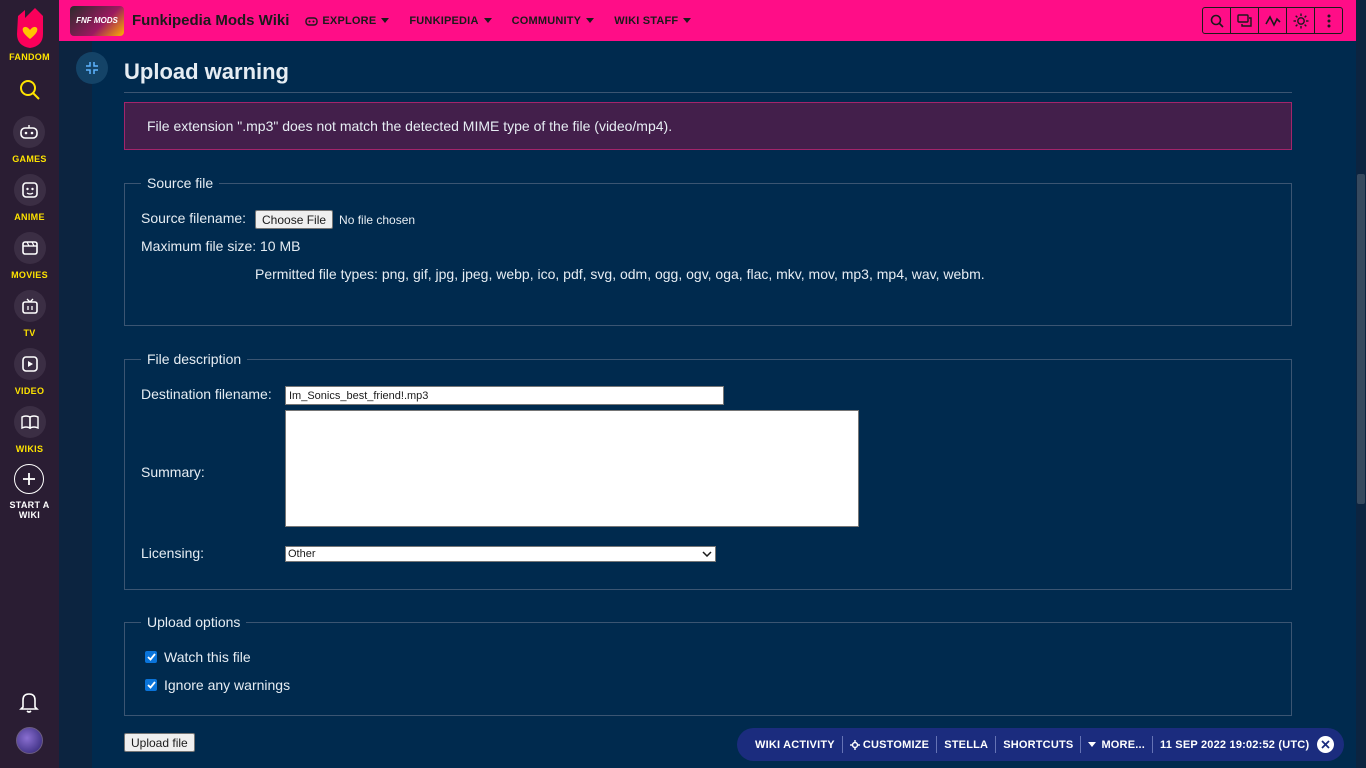 Image resolution: width=1366 pixels, height=768 pixels. What do you see at coordinates (151, 657) in the screenshot?
I see `watch-file-checkbox` at bounding box center [151, 657].